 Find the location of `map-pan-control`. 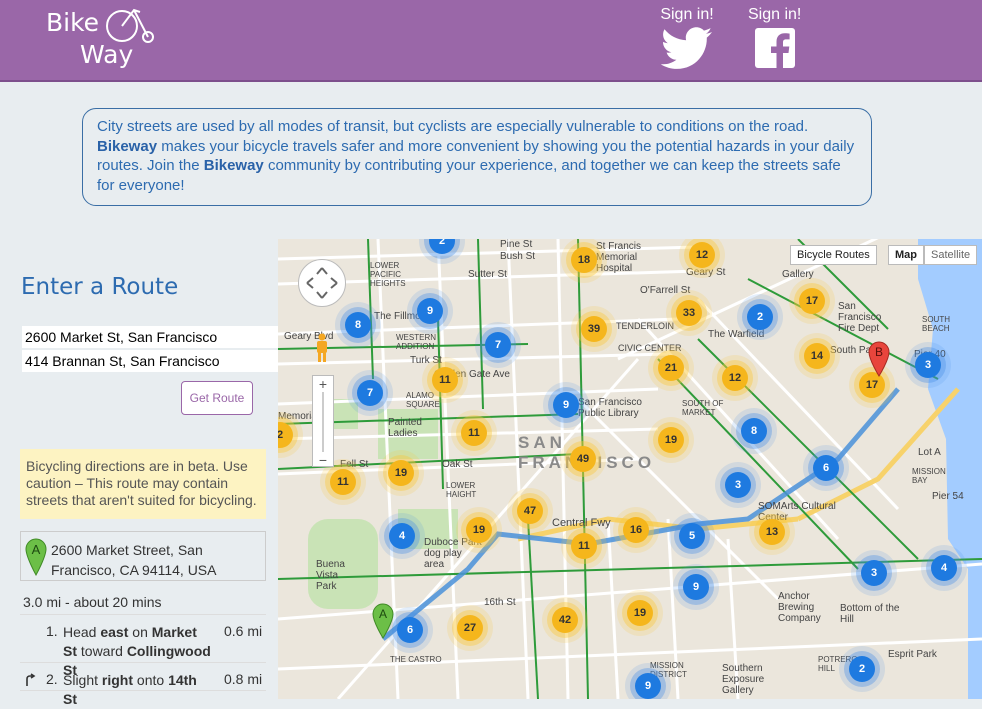

map-pan-control is located at coordinates (322, 283).